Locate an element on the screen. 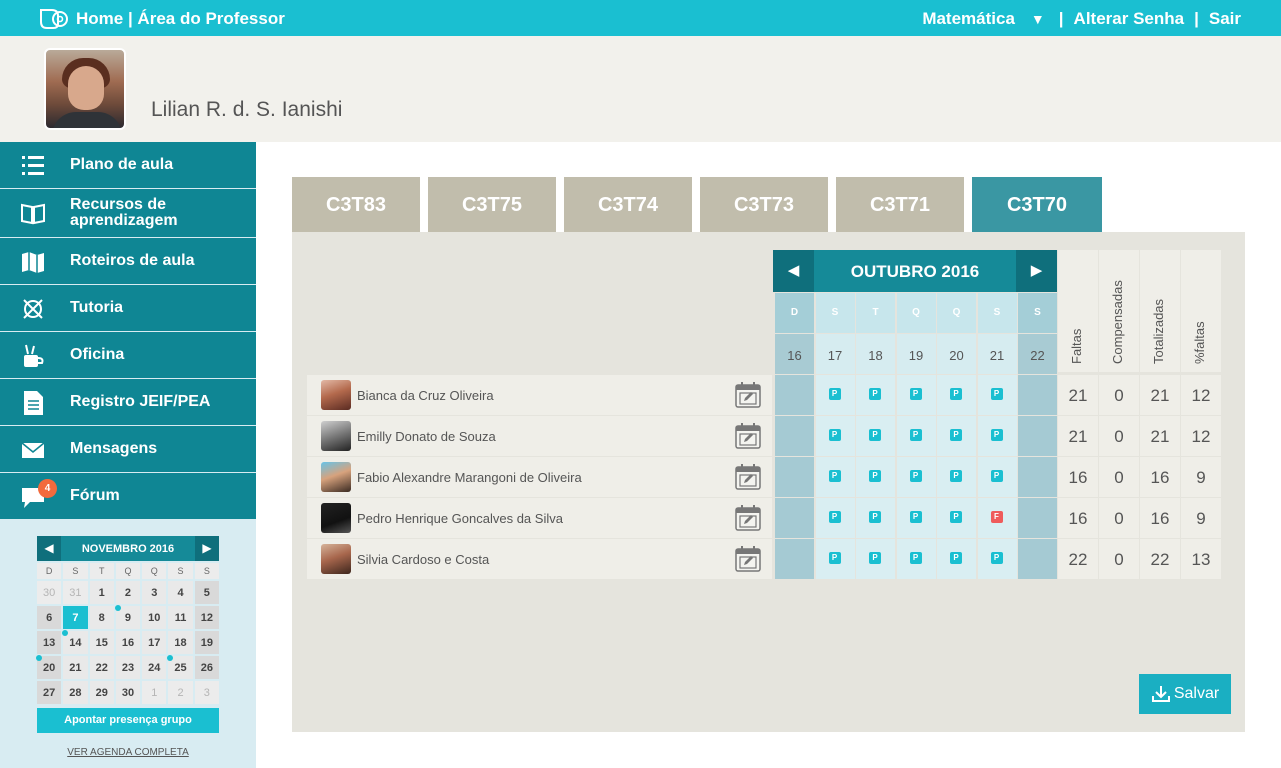 The image size is (1281, 768). logout-link: Sair is located at coordinates (1225, 19).